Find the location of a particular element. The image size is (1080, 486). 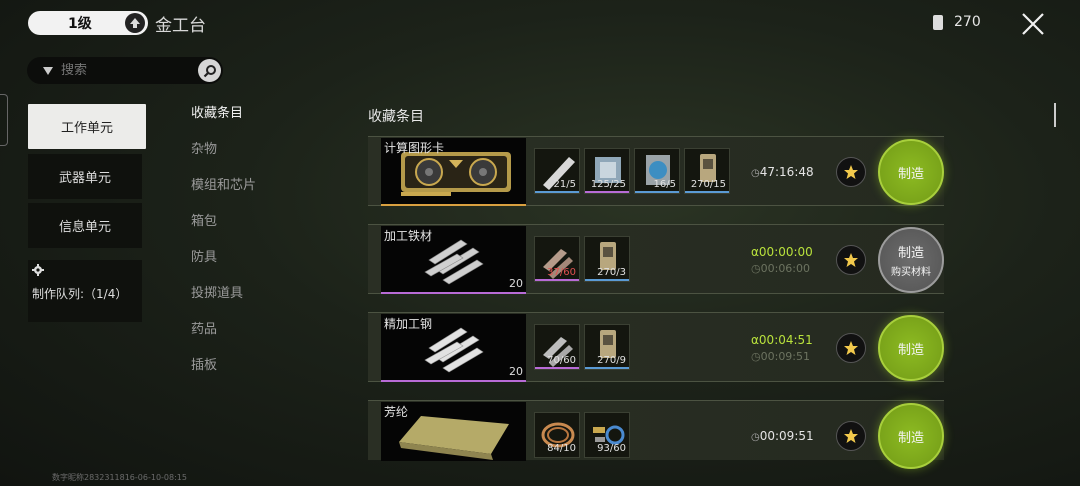

recipe-name: 精加工钢 is located at coordinates (408, 324).